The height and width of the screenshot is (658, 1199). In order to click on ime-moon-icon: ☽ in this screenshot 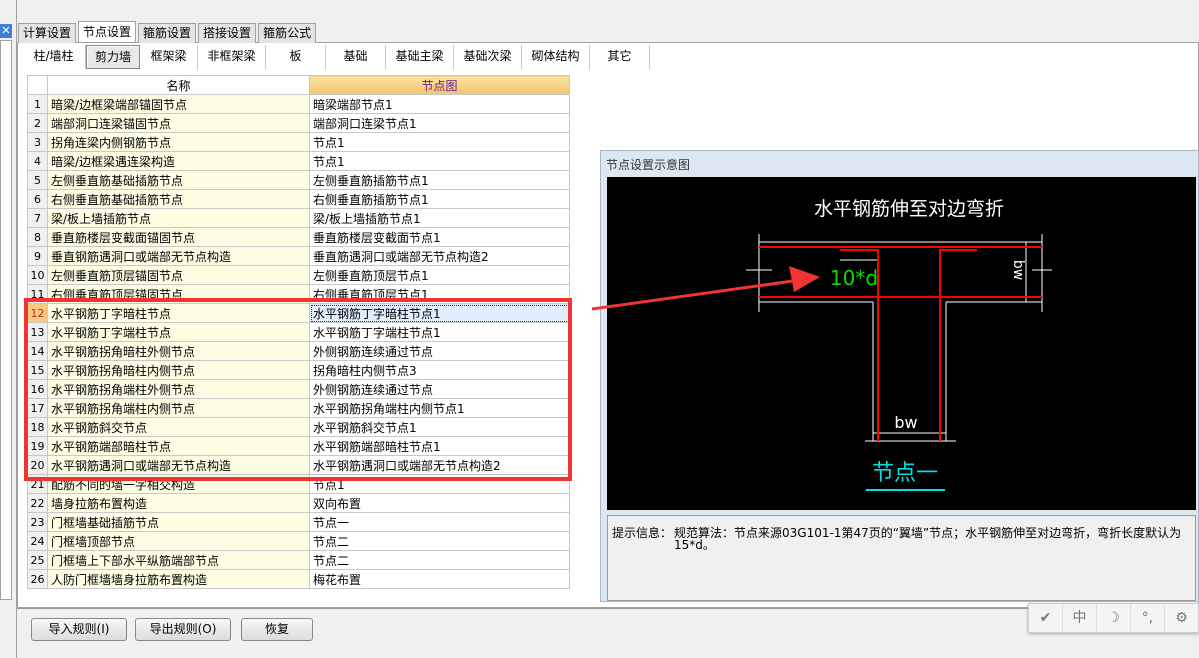, I will do `click(1114, 618)`.